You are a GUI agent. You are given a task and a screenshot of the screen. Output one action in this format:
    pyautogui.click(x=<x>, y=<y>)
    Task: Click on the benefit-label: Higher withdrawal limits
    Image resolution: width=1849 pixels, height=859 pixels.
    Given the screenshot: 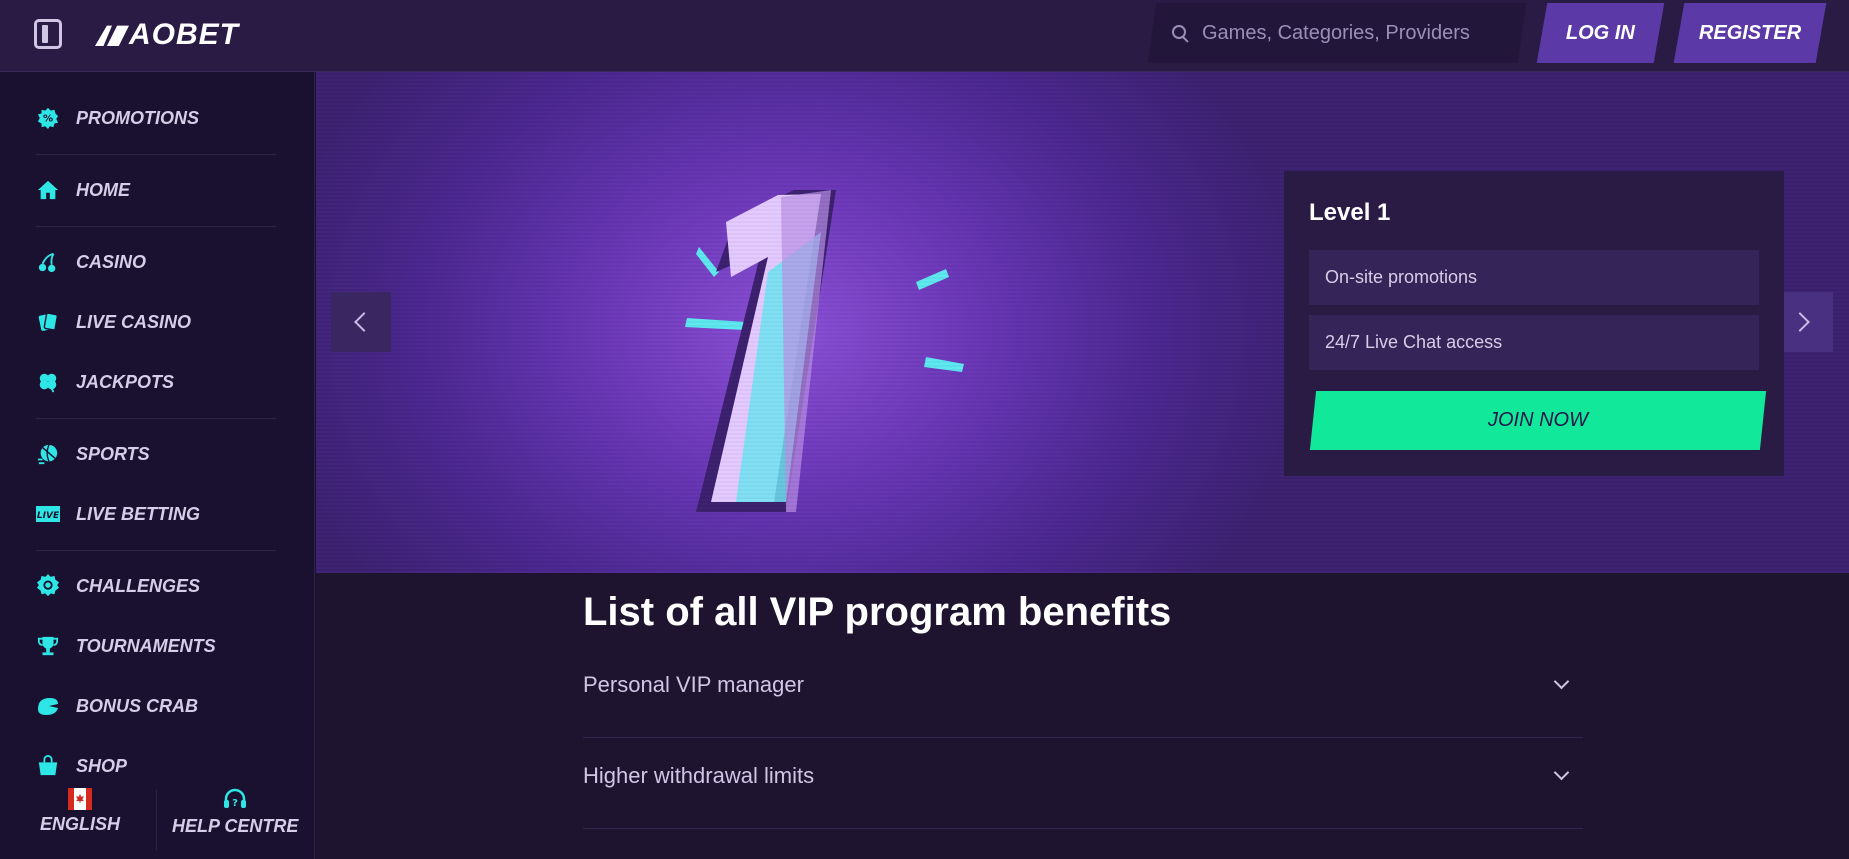 What is the action you would take?
    pyautogui.click(x=699, y=775)
    